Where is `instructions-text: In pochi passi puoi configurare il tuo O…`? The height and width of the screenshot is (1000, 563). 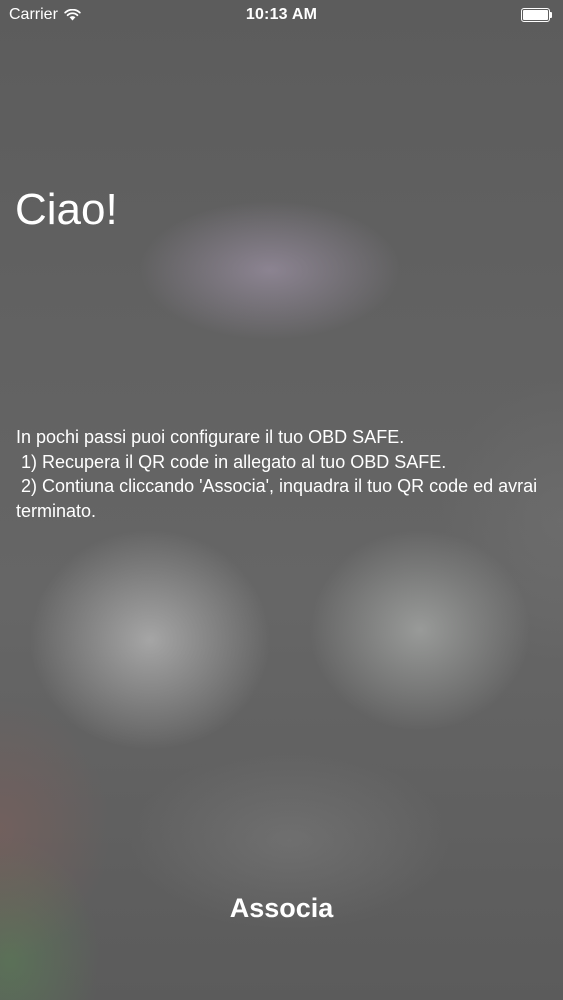 instructions-text: In pochi passi puoi configurare il tuo O… is located at coordinates (283, 474).